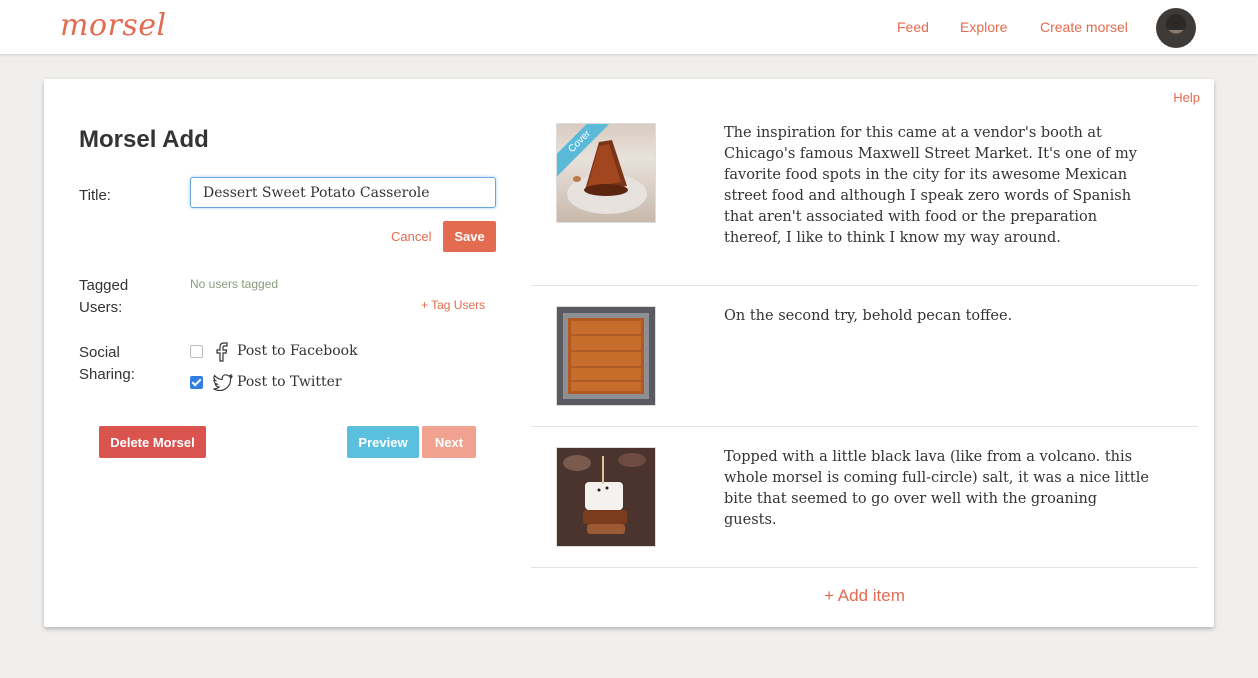 The width and height of the screenshot is (1258, 678). I want to click on nav-feed: Feed, so click(913, 27).